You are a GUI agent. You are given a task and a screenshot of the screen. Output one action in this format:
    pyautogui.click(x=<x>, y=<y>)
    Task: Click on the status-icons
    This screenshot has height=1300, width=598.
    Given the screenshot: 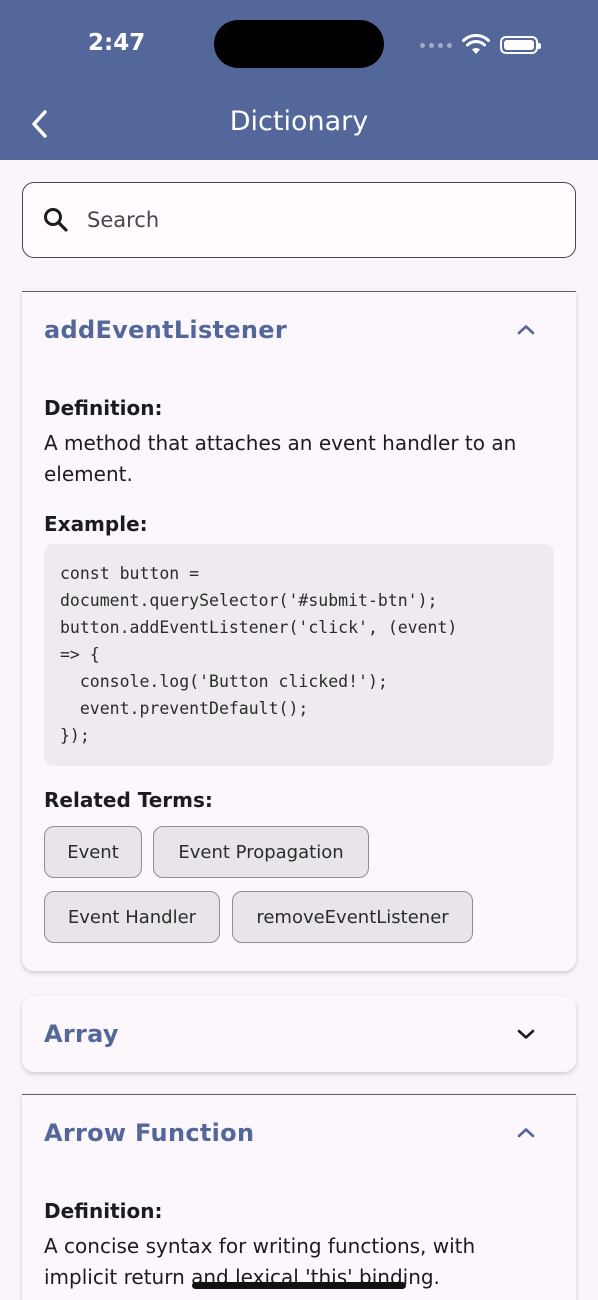 What is the action you would take?
    pyautogui.click(x=480, y=45)
    